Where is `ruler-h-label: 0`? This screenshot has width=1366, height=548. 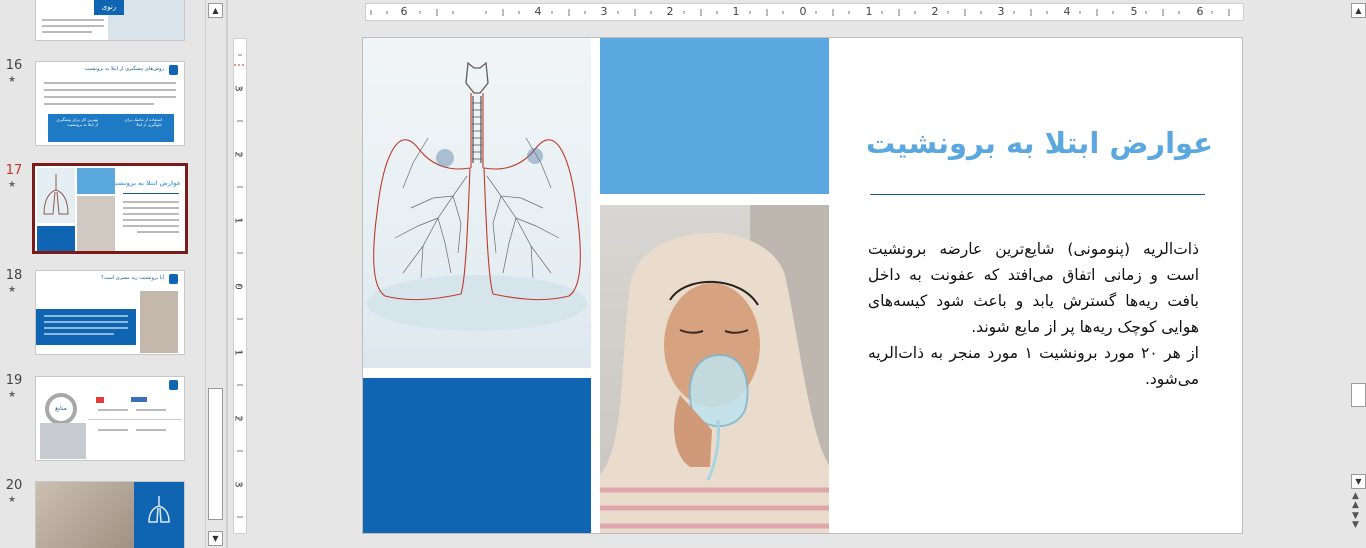 ruler-h-label: 0 is located at coordinates (803, 11).